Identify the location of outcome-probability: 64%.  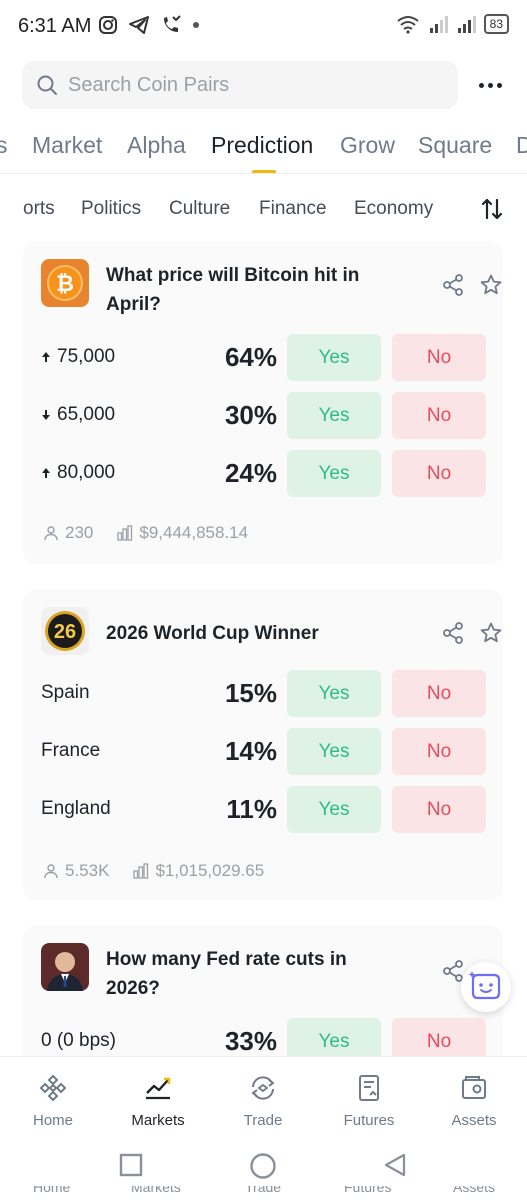
(250, 357).